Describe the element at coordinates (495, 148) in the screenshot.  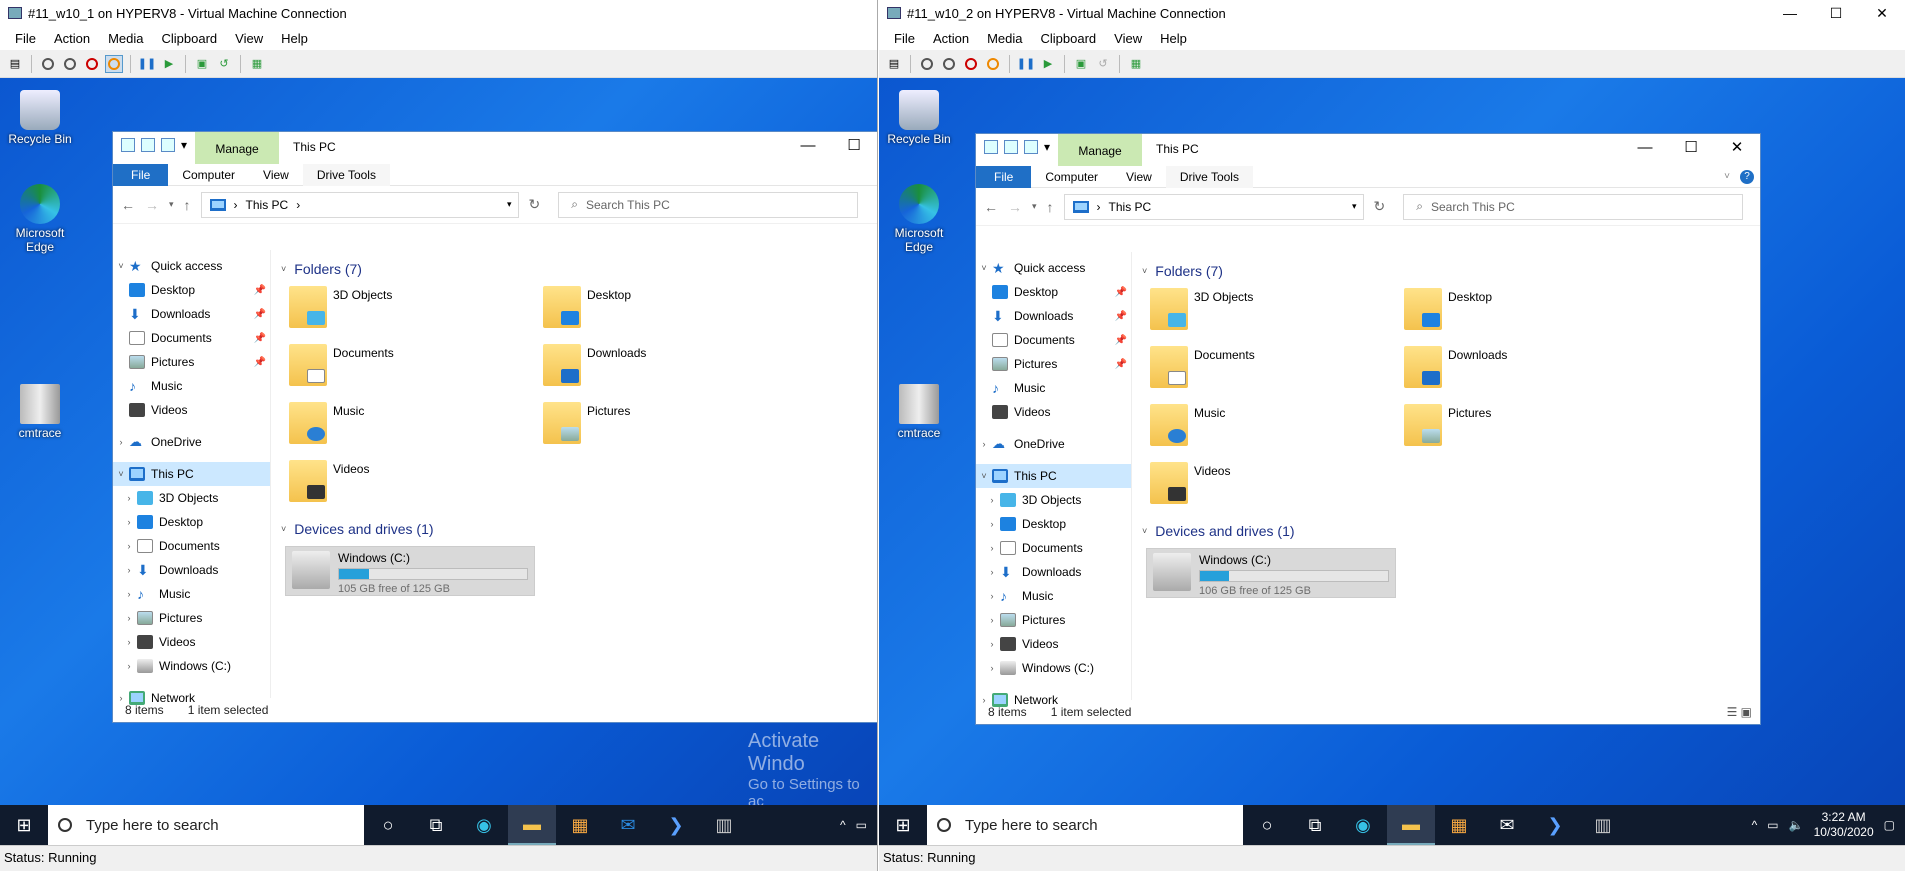
I see `explorer-title-bar: ▾ Manage This PC — ☐` at that location.